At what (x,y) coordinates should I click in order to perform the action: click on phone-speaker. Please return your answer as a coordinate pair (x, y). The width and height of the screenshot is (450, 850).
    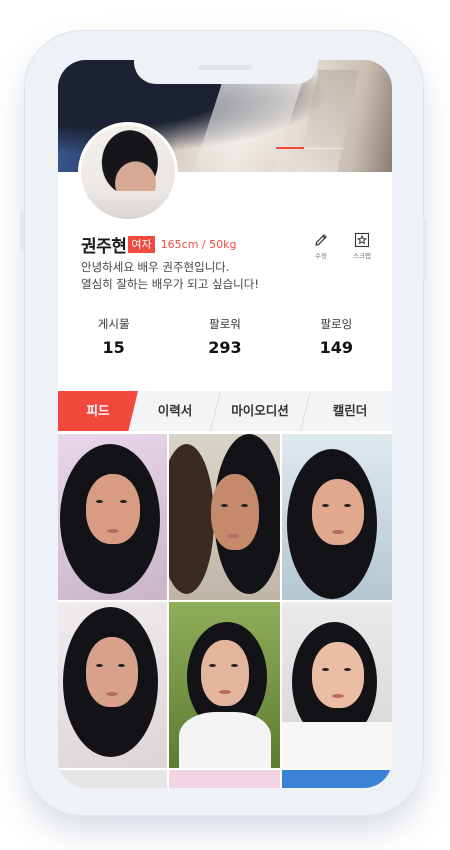
    Looking at the image, I should click on (225, 67).